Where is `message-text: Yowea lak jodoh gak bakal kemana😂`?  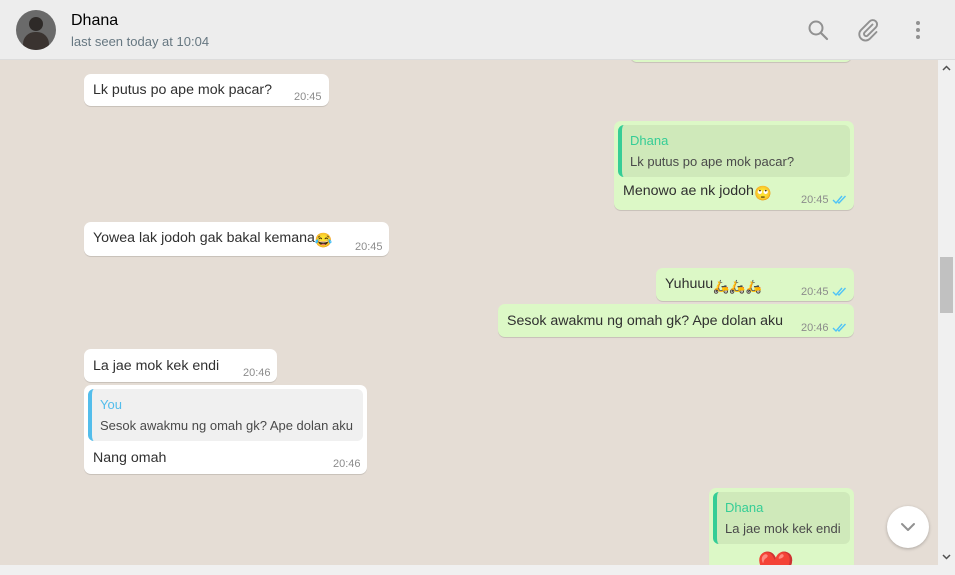 message-text: Yowea lak jodoh gak bakal kemana😂 is located at coordinates (213, 239).